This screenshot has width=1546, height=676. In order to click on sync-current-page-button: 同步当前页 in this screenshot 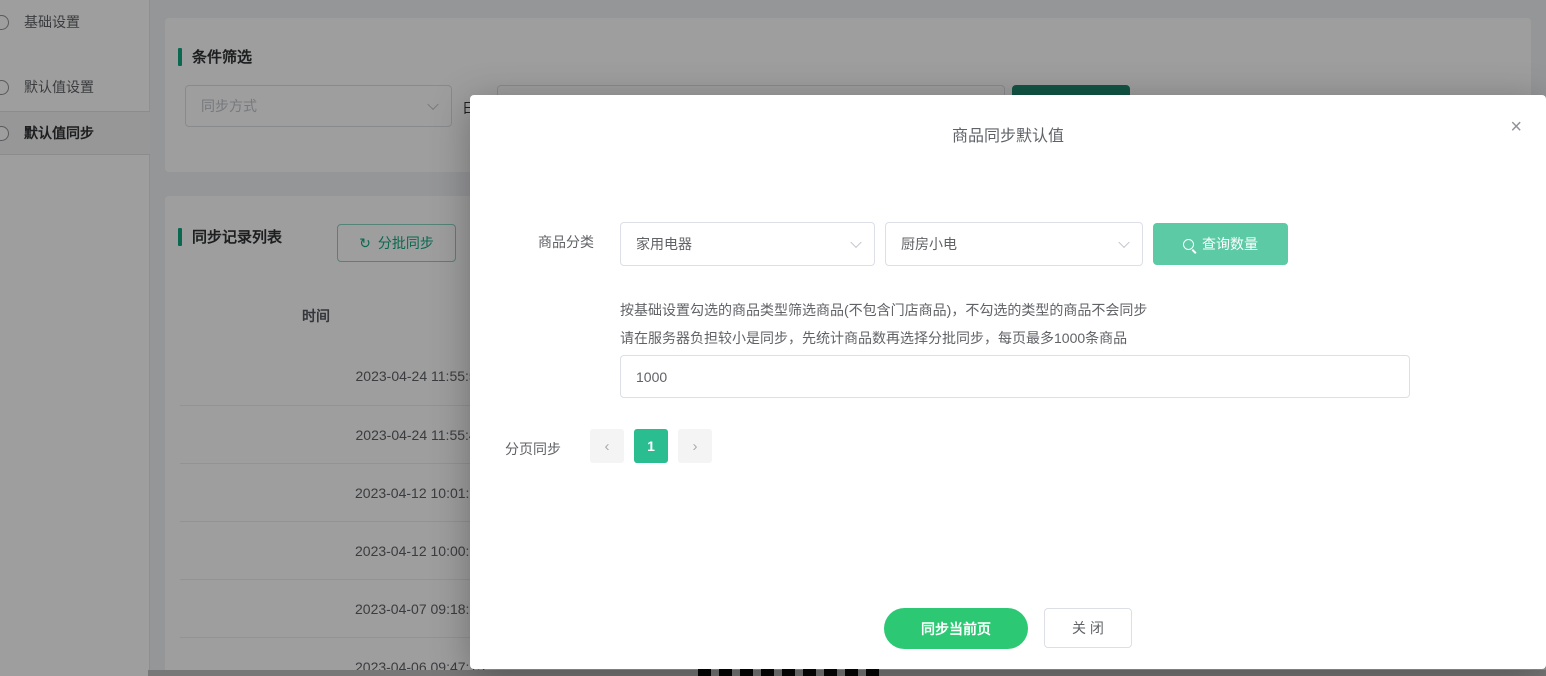, I will do `click(956, 628)`.